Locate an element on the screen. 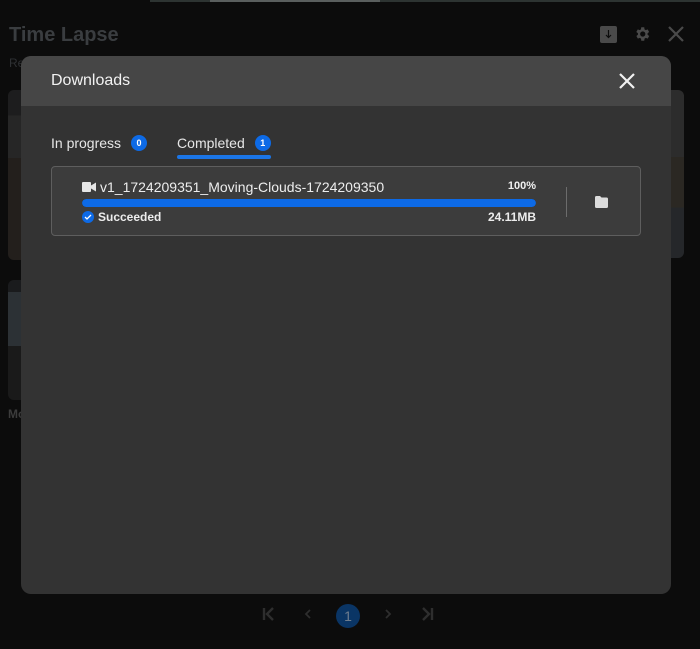 This screenshot has width=700, height=649. status-text: Succeeded is located at coordinates (130, 217).